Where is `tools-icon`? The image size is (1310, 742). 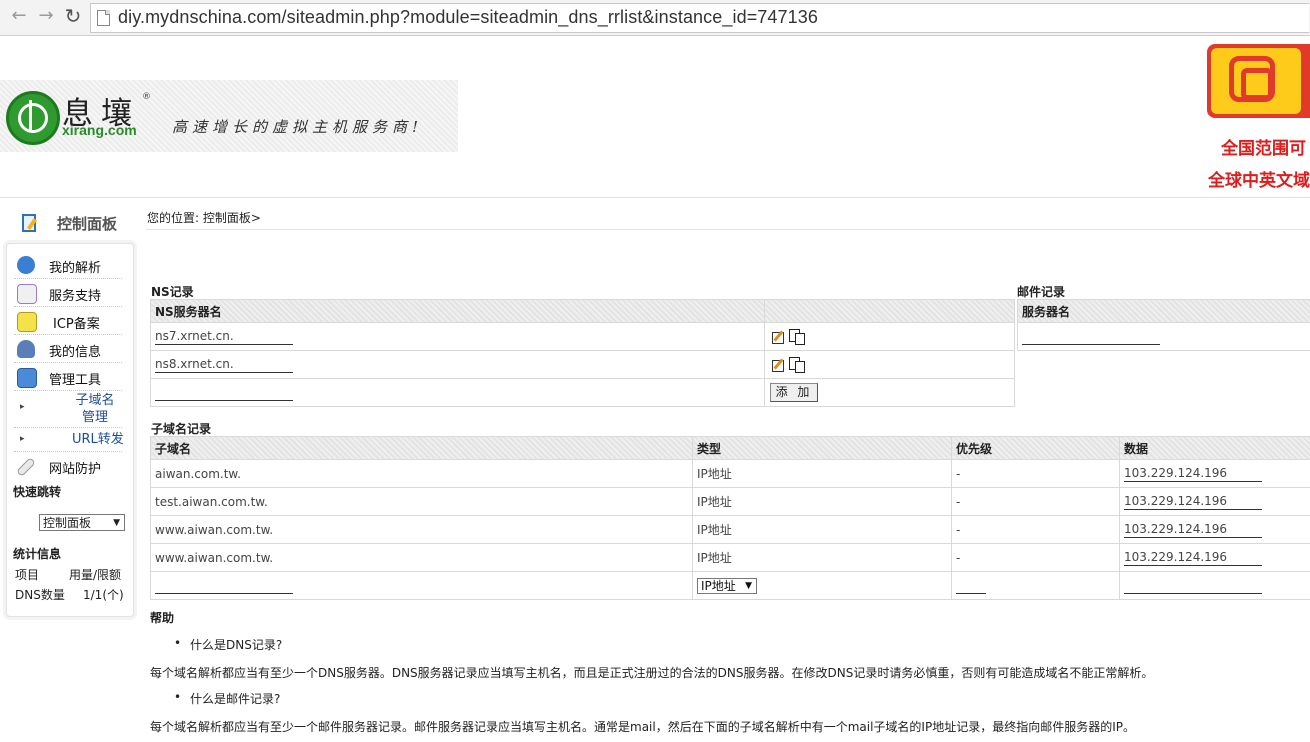 tools-icon is located at coordinates (27, 378).